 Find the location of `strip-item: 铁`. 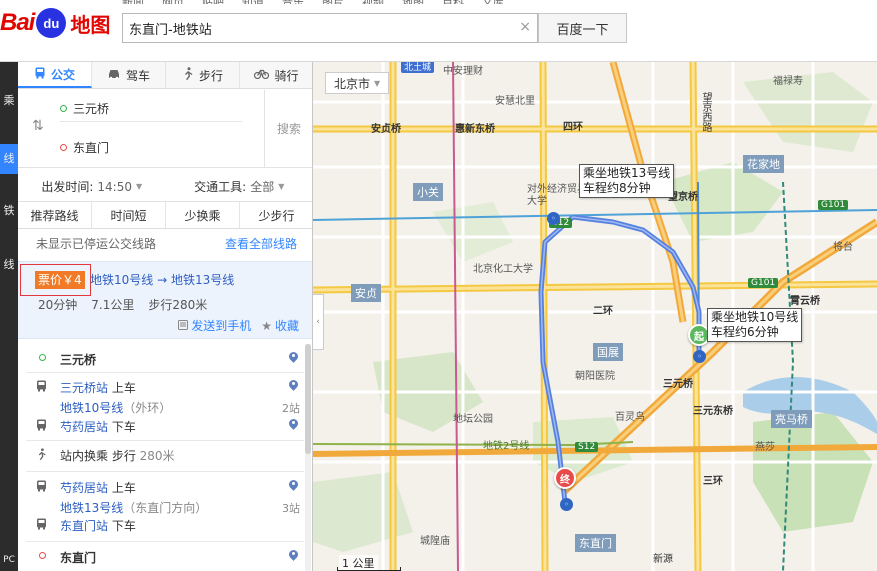

strip-item: 铁 is located at coordinates (9, 211).